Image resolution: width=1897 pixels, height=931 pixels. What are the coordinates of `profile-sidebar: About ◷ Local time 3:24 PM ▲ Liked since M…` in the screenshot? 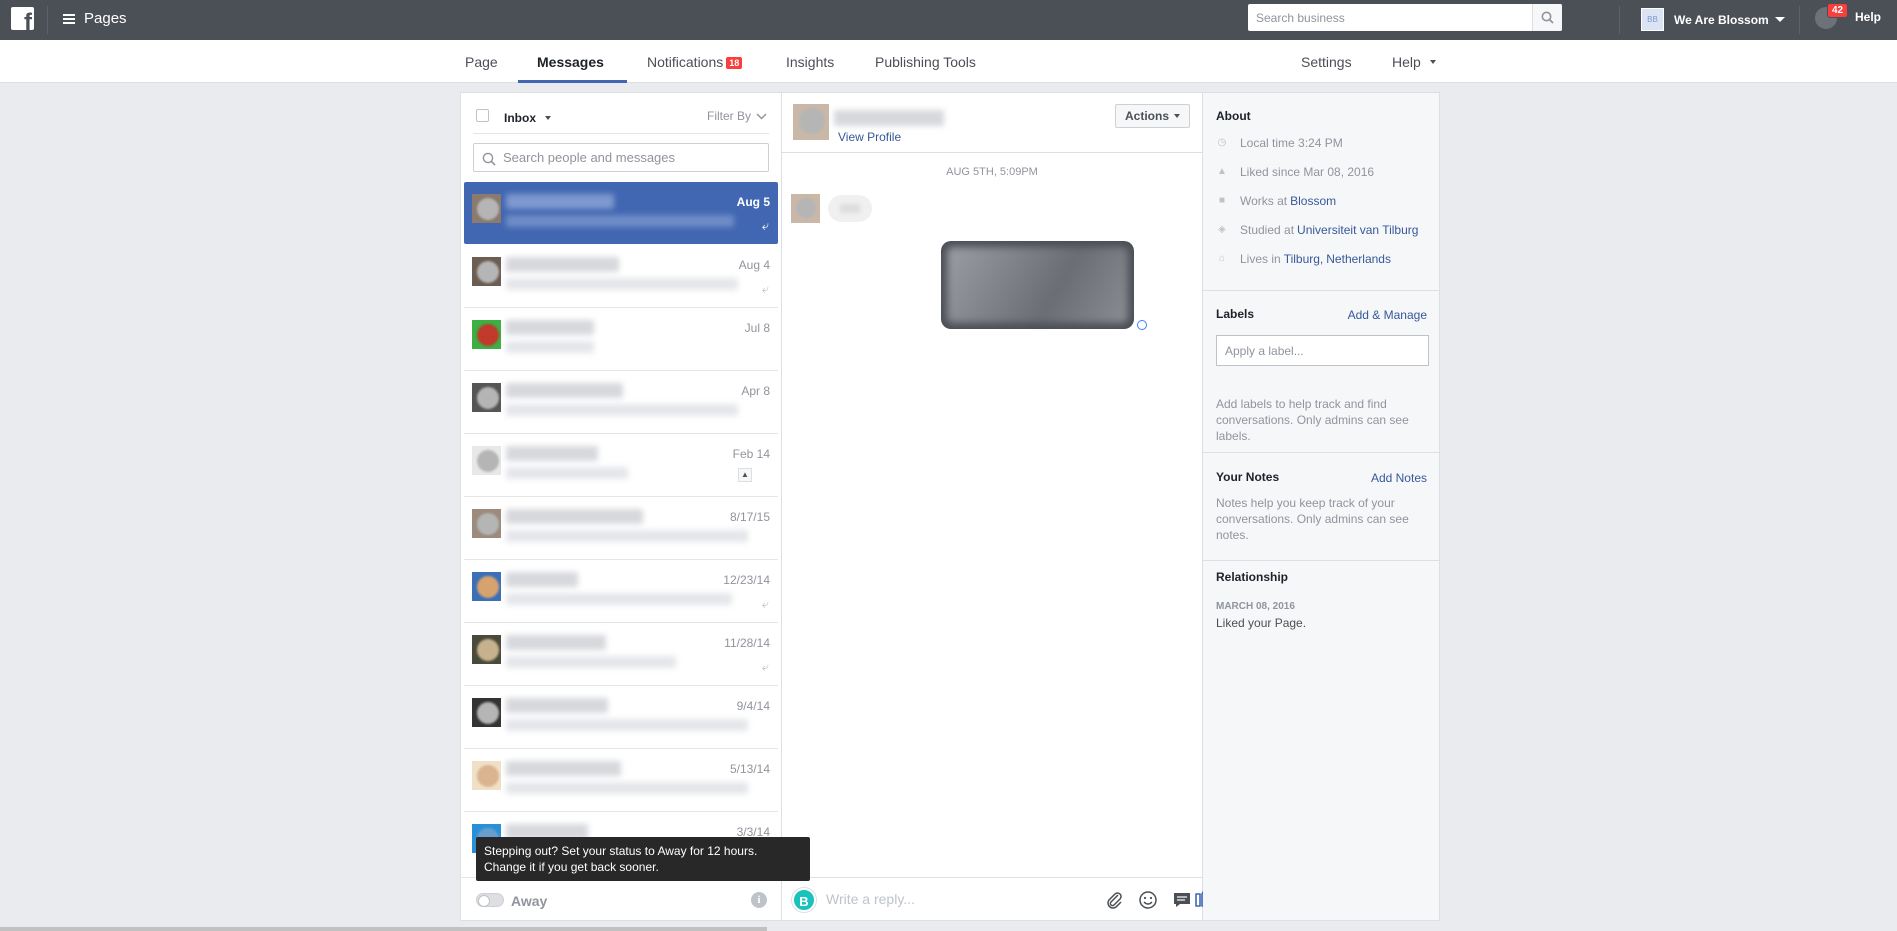 It's located at (1321, 506).